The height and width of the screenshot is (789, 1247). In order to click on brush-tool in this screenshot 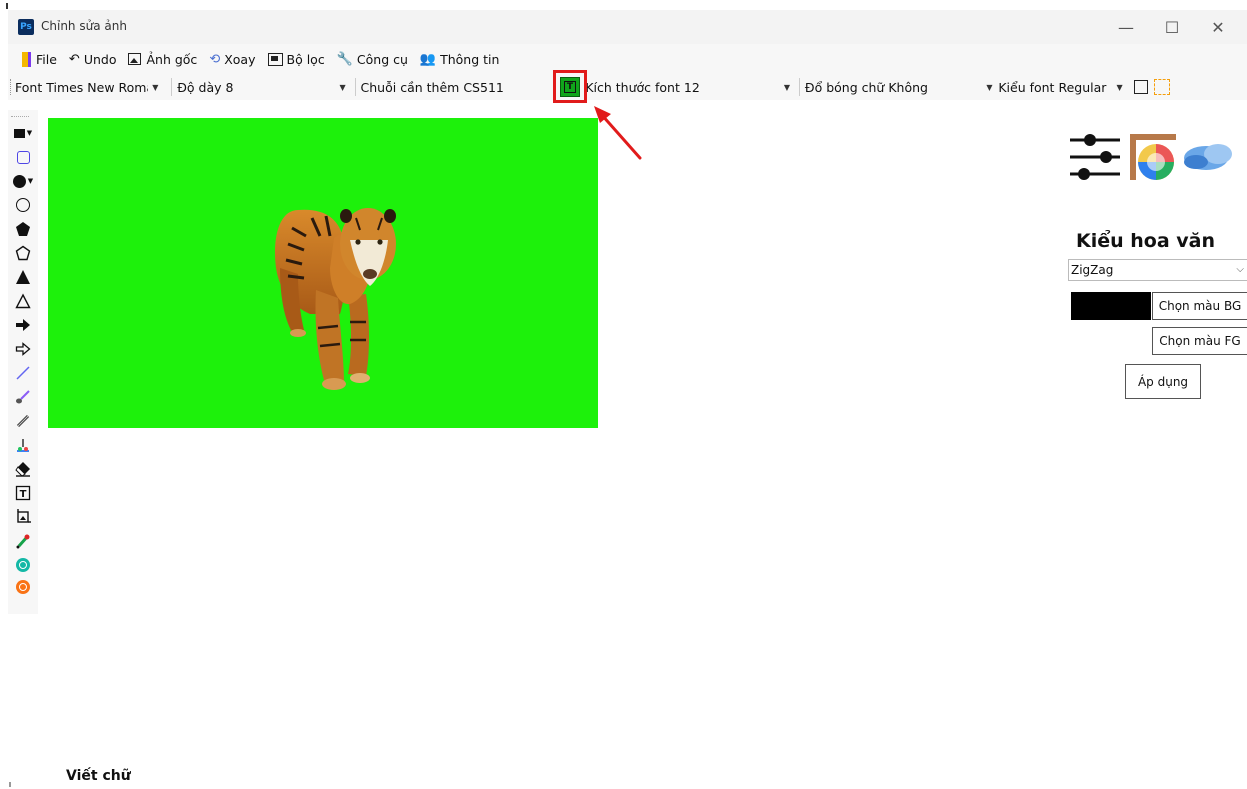, I will do `click(23, 397)`.